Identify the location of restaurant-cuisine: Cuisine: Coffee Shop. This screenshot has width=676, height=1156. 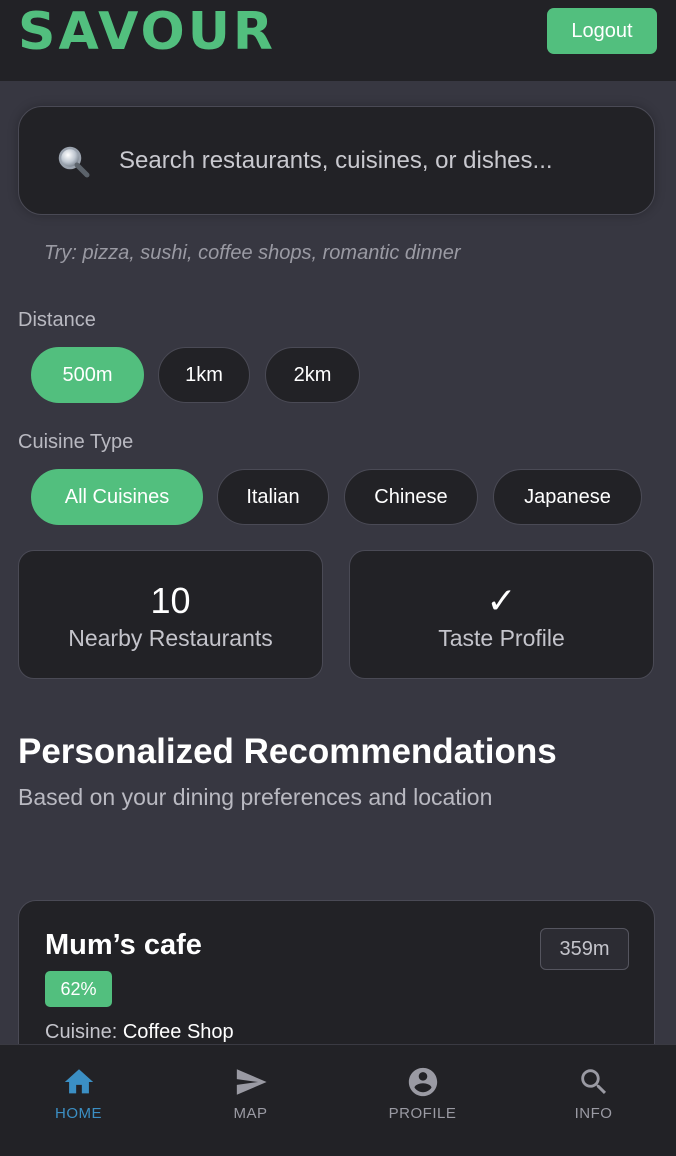
(139, 1032).